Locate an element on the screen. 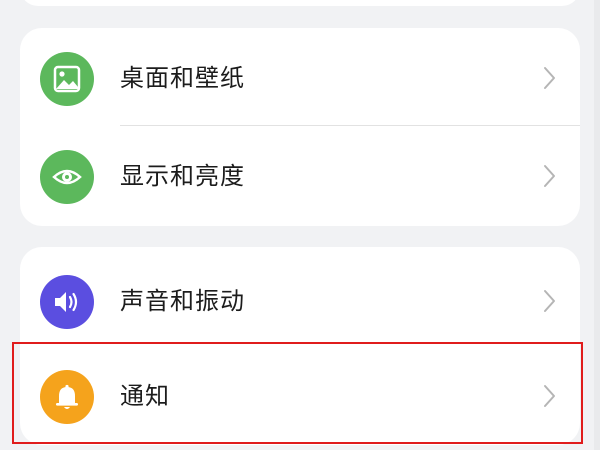  bell-icon is located at coordinates (67, 397).